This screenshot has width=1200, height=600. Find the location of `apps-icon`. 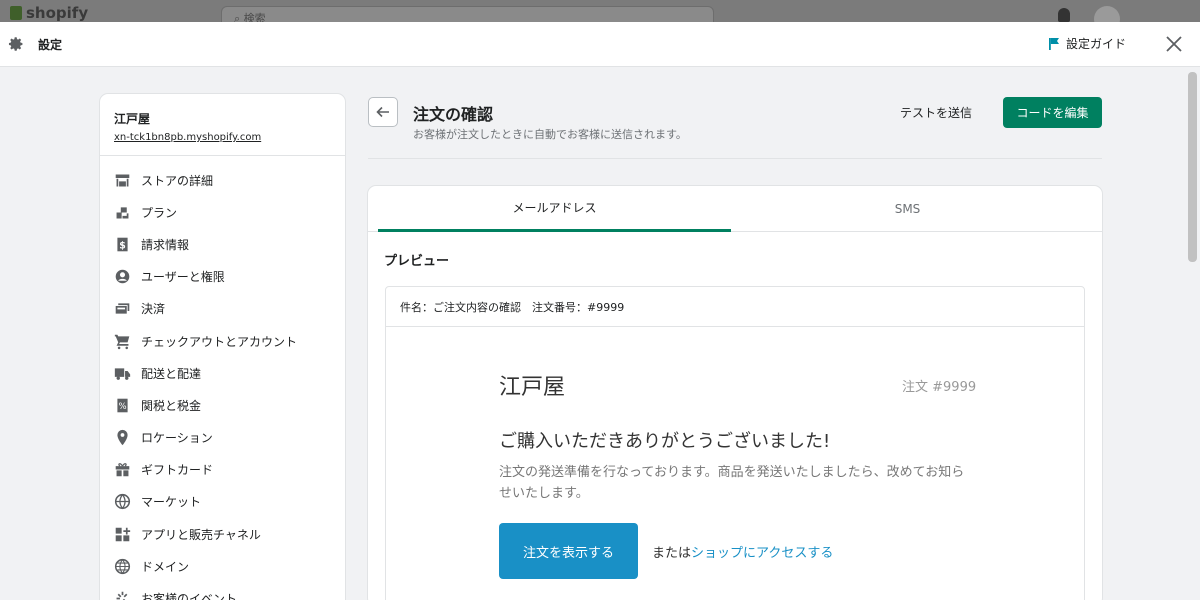

apps-icon is located at coordinates (123, 534).